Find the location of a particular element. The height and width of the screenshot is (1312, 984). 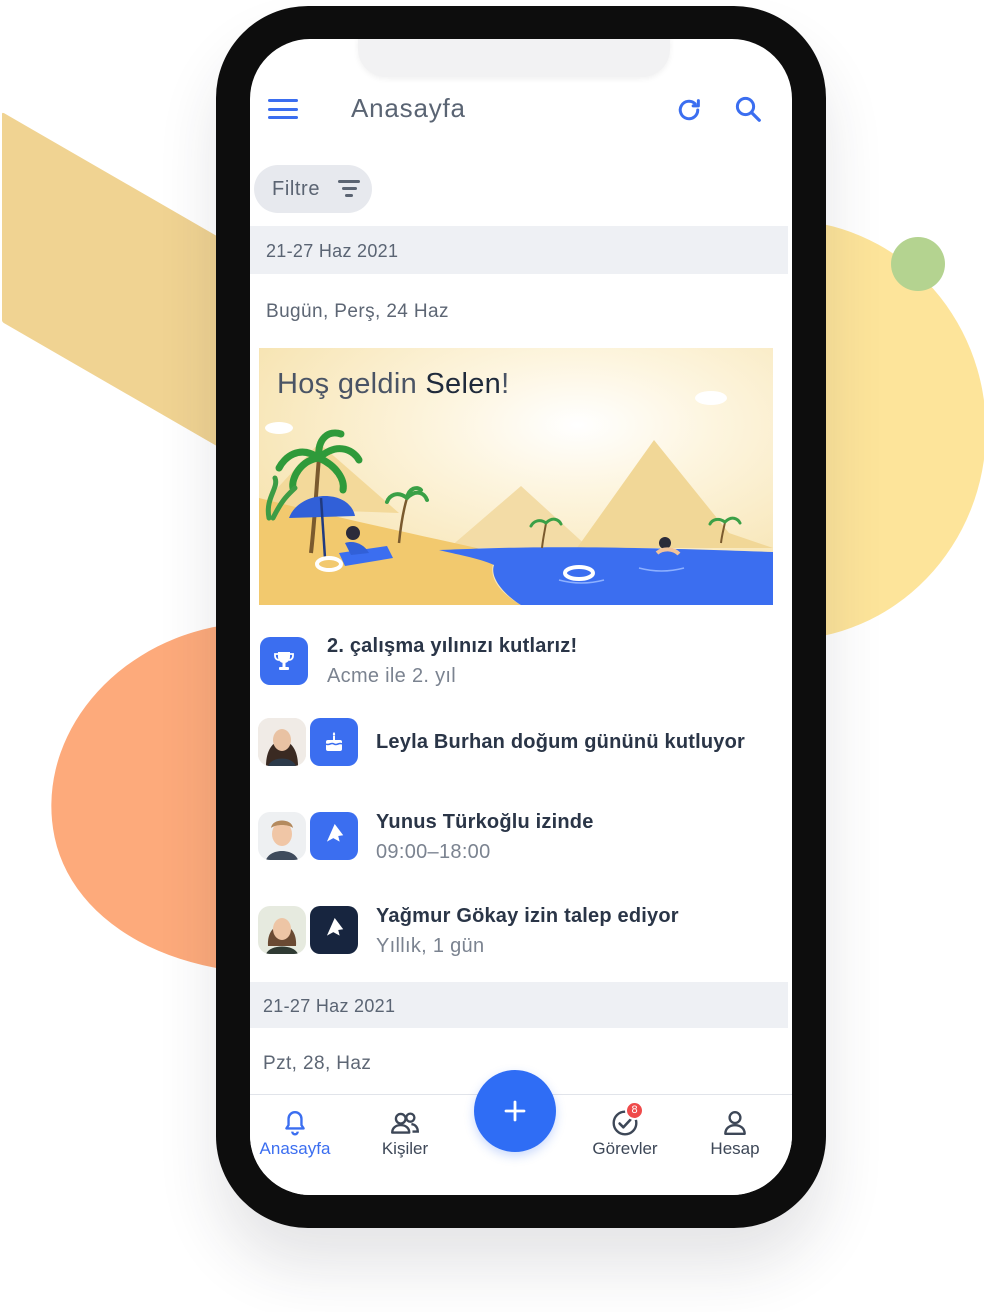

event-title: Yağmur Gökay izin talep ediyor is located at coordinates (527, 916).